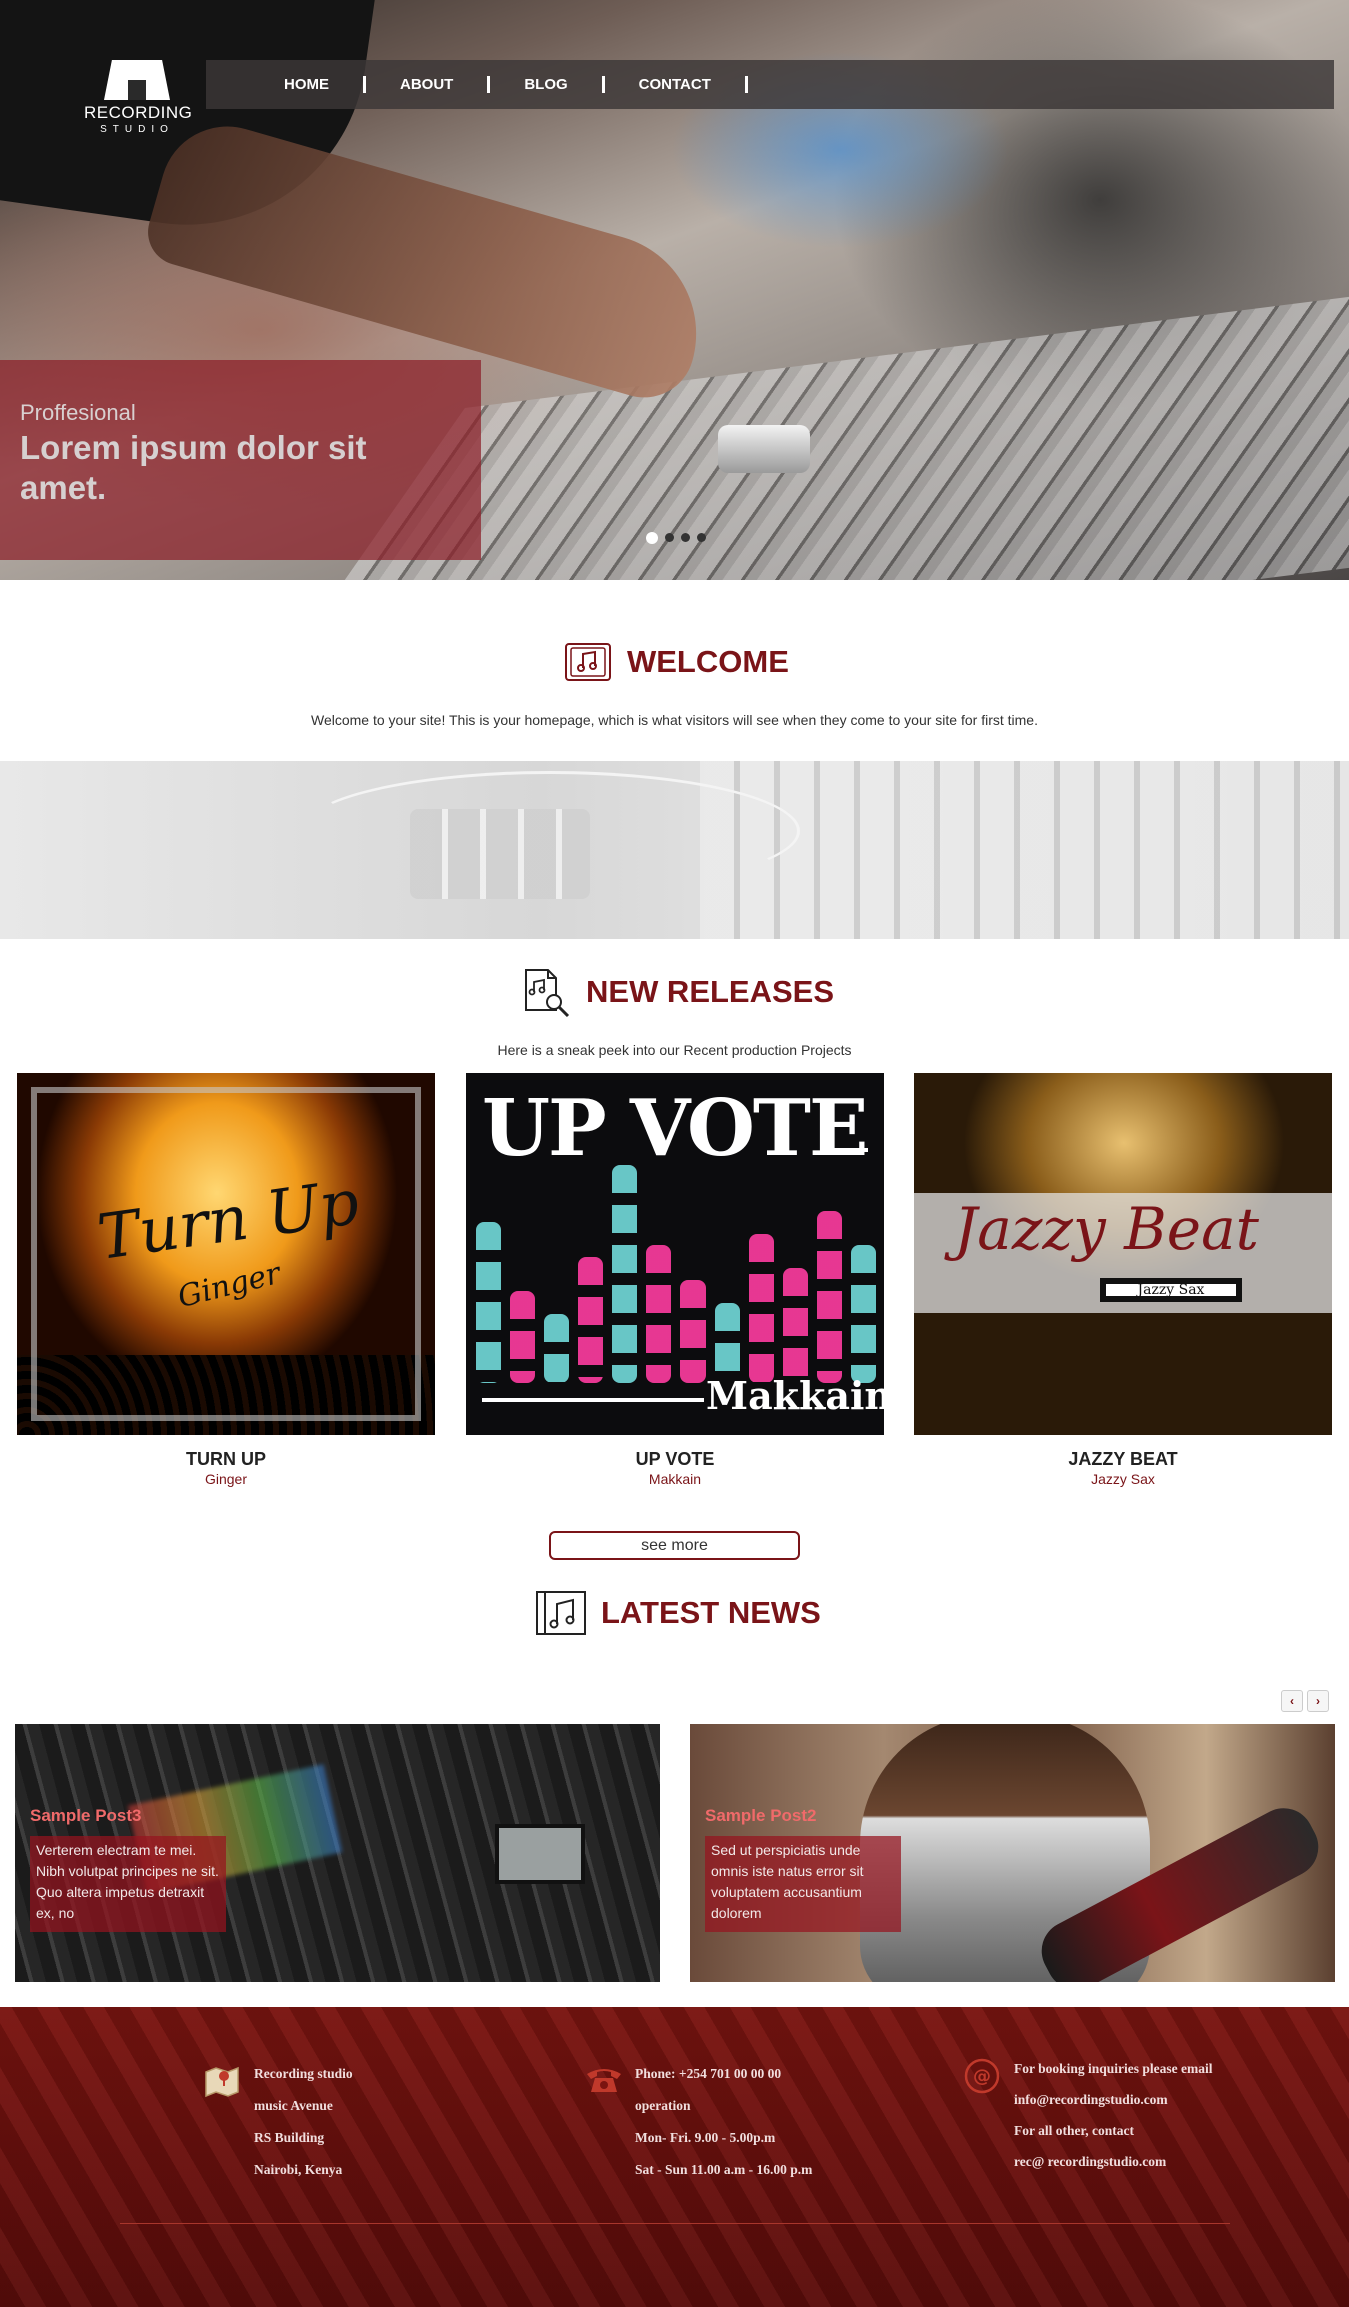 This screenshot has height=2307, width=1349. I want to click on music-book-icon, so click(588, 662).